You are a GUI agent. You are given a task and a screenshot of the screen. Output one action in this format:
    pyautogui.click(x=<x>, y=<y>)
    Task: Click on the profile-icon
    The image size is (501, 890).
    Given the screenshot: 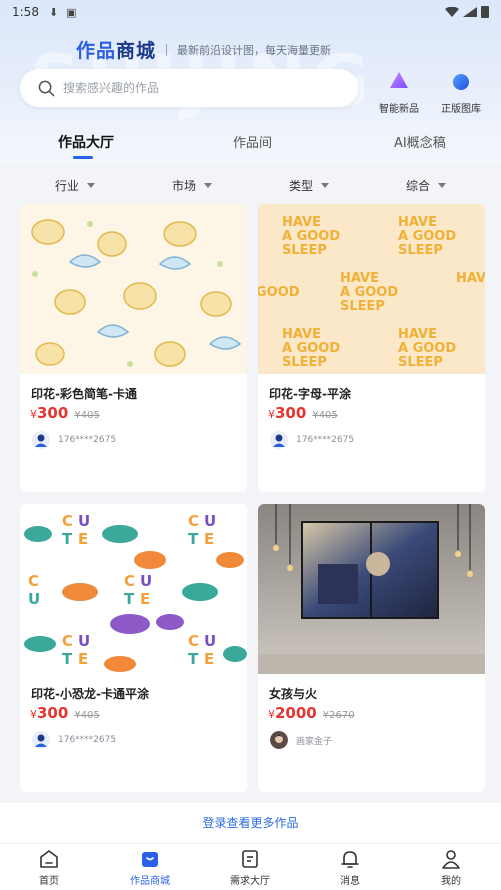 What is the action you would take?
    pyautogui.click(x=451, y=859)
    